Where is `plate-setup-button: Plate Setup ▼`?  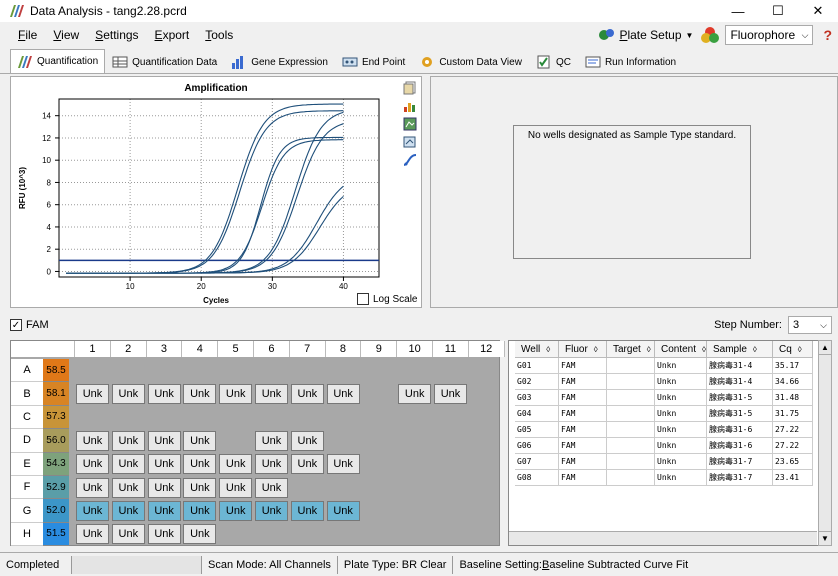
plate-setup-button: Plate Setup ▼ is located at coordinates (645, 35).